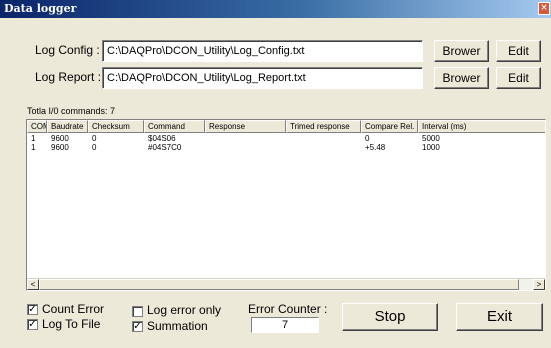 The image size is (551, 348). Describe the element at coordinates (544, 8) in the screenshot. I see `close-icon: ×` at that location.